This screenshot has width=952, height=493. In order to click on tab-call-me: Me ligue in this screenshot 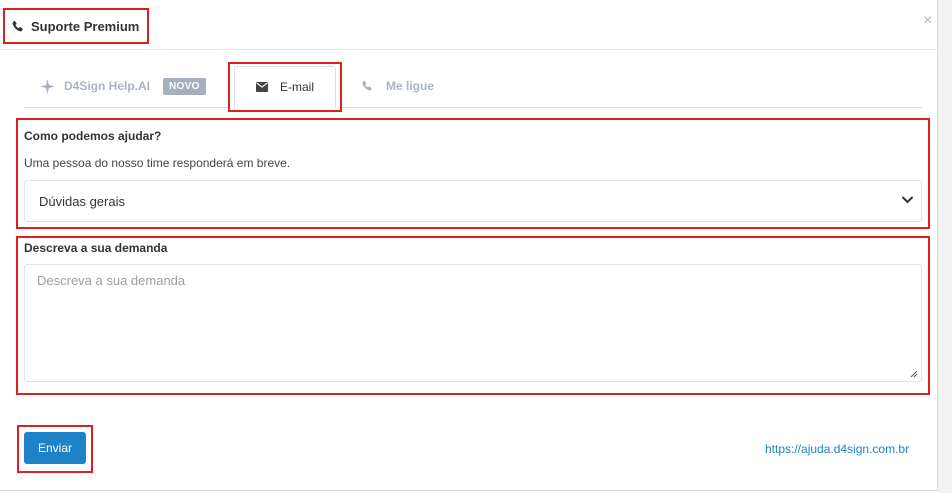, I will do `click(397, 86)`.